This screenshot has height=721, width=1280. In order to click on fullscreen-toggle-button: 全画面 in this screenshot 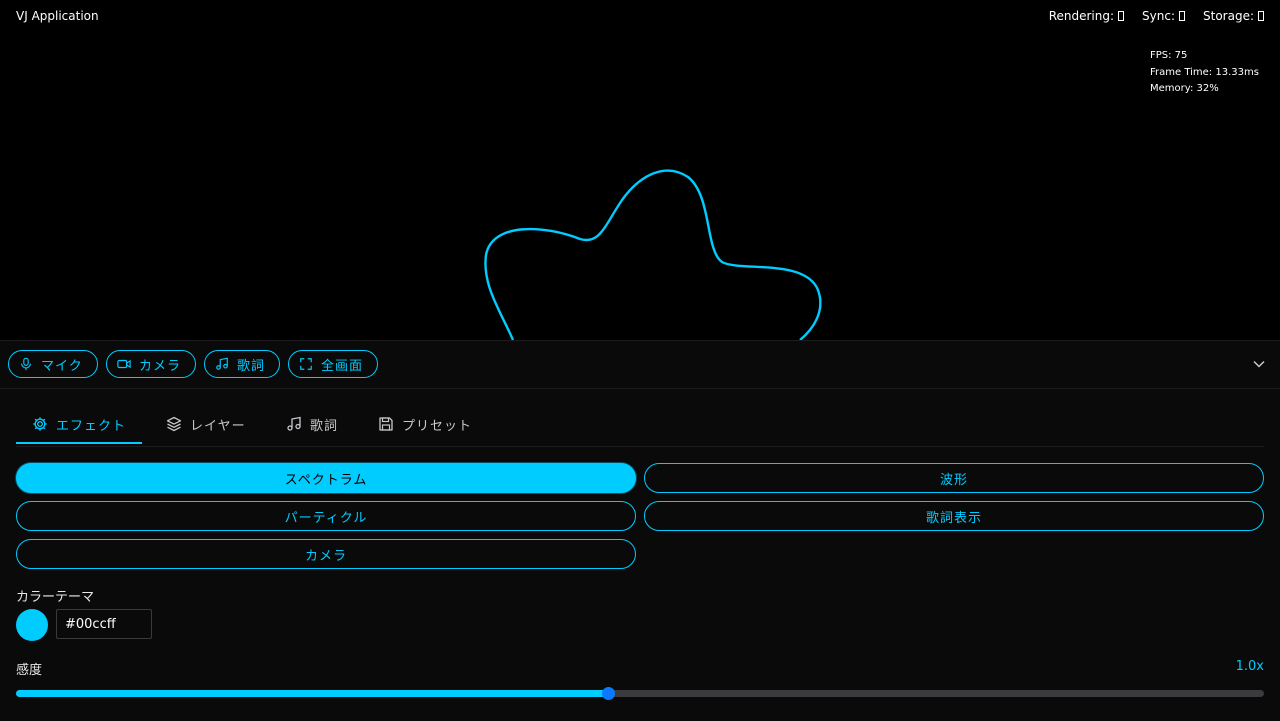, I will do `click(333, 364)`.